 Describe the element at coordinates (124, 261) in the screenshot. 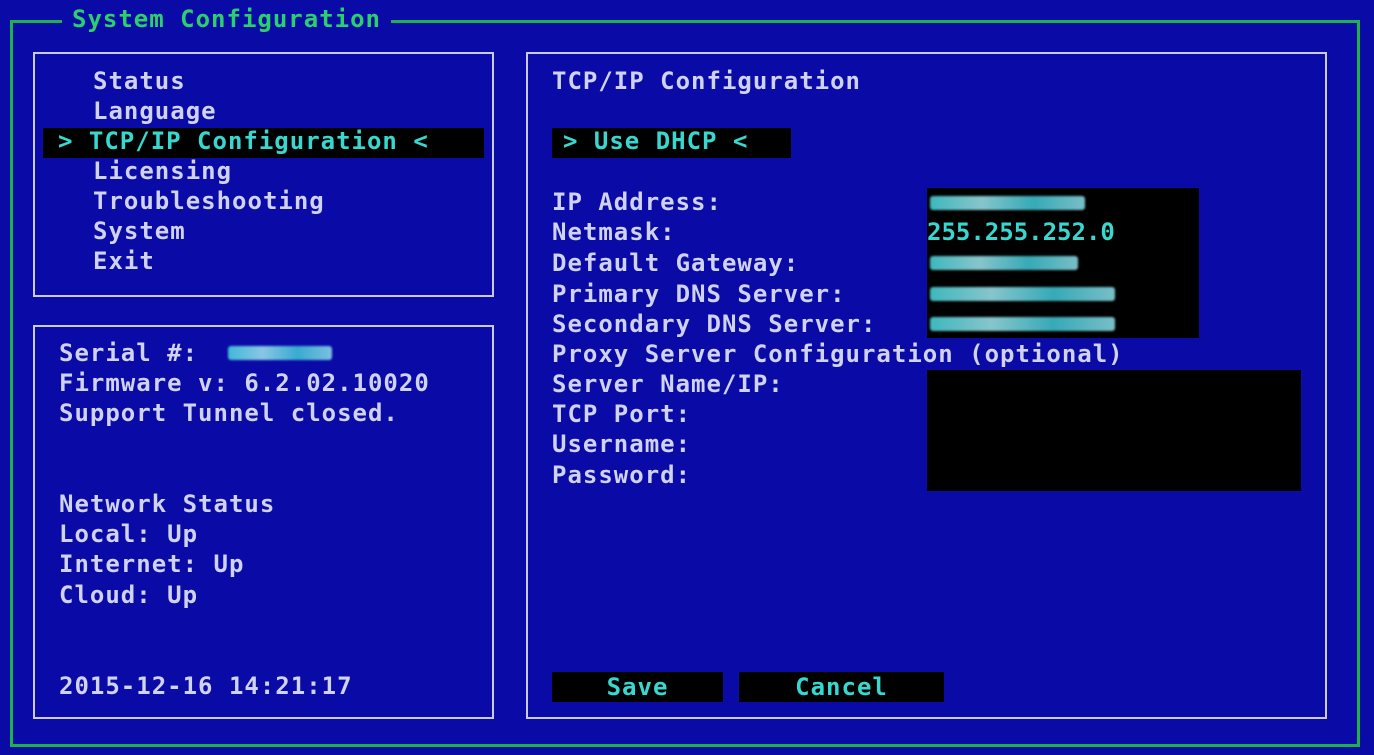

I see `menu-item-exit: Exit` at that location.